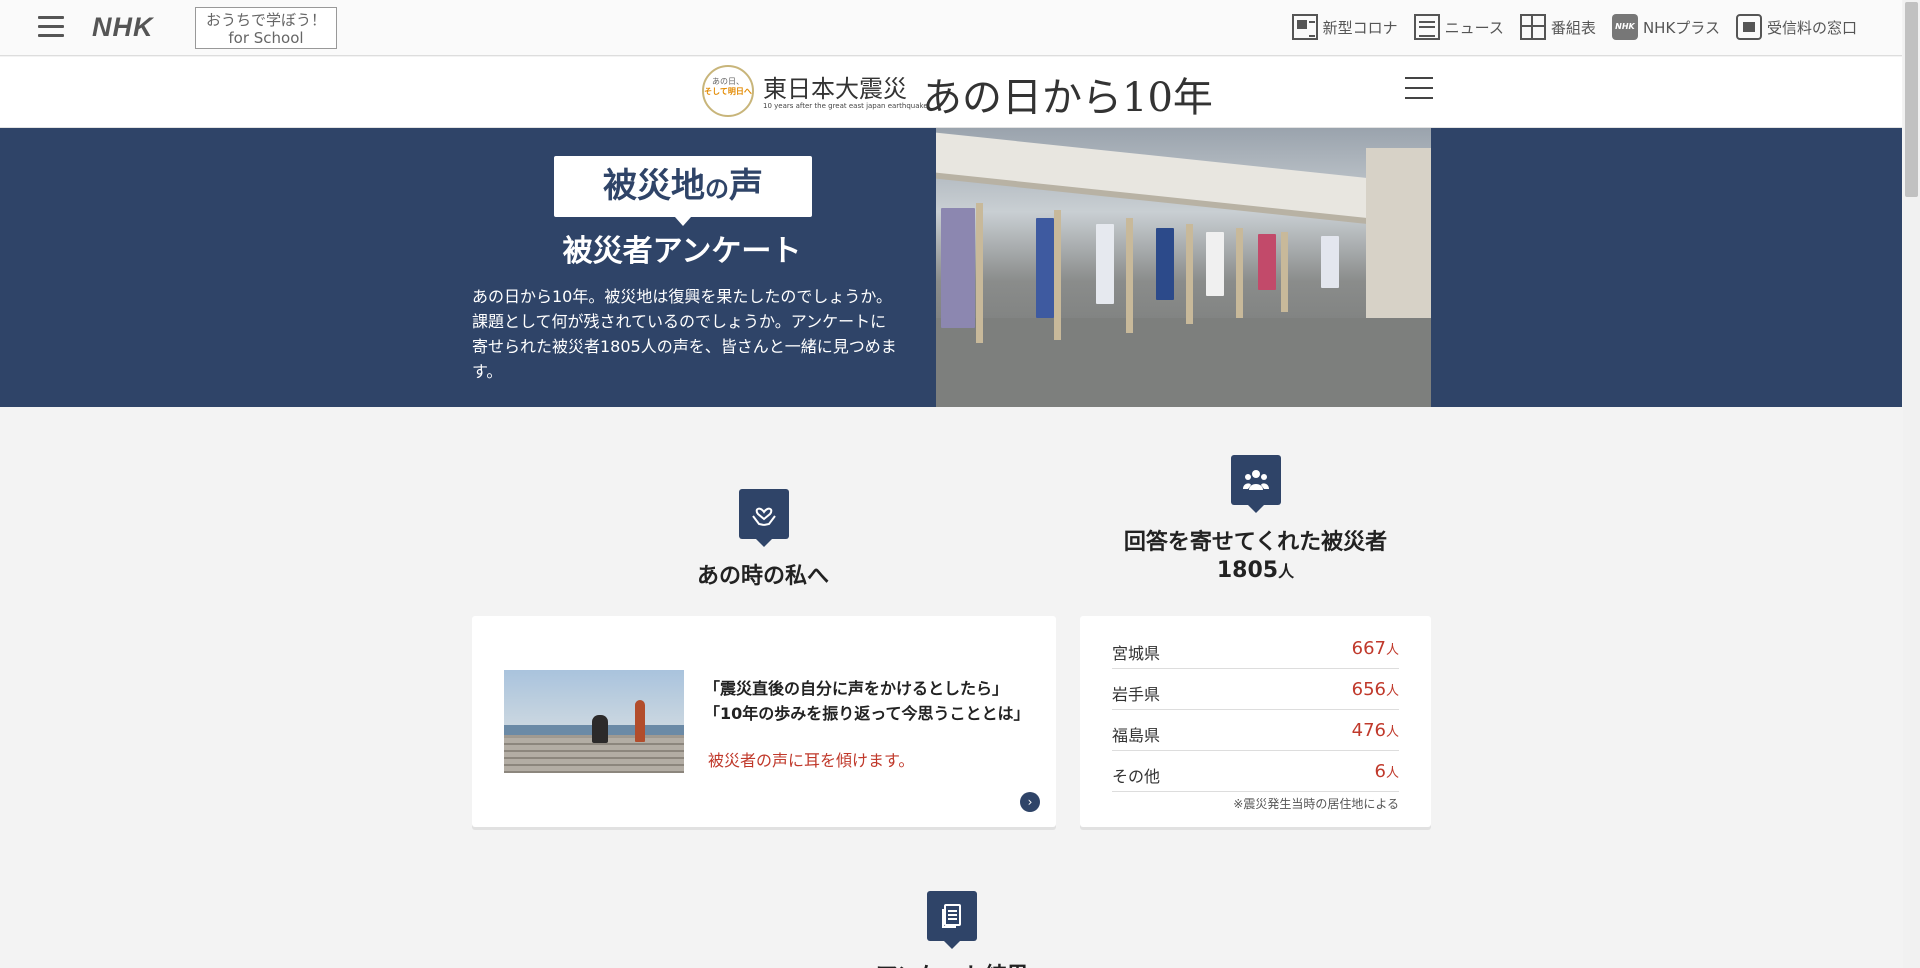 Image resolution: width=1920 pixels, height=968 pixels. Describe the element at coordinates (856, 688) in the screenshot. I see `letter-question-1: 「震災直後の自分に声をかけるとしたら」` at that location.